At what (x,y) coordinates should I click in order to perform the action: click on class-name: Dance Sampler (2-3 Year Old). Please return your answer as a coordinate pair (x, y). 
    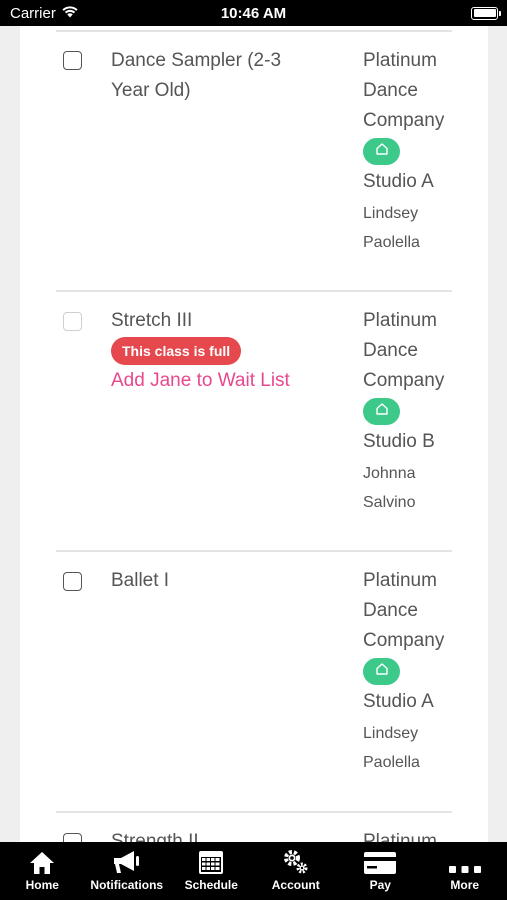
    Looking at the image, I should click on (196, 75).